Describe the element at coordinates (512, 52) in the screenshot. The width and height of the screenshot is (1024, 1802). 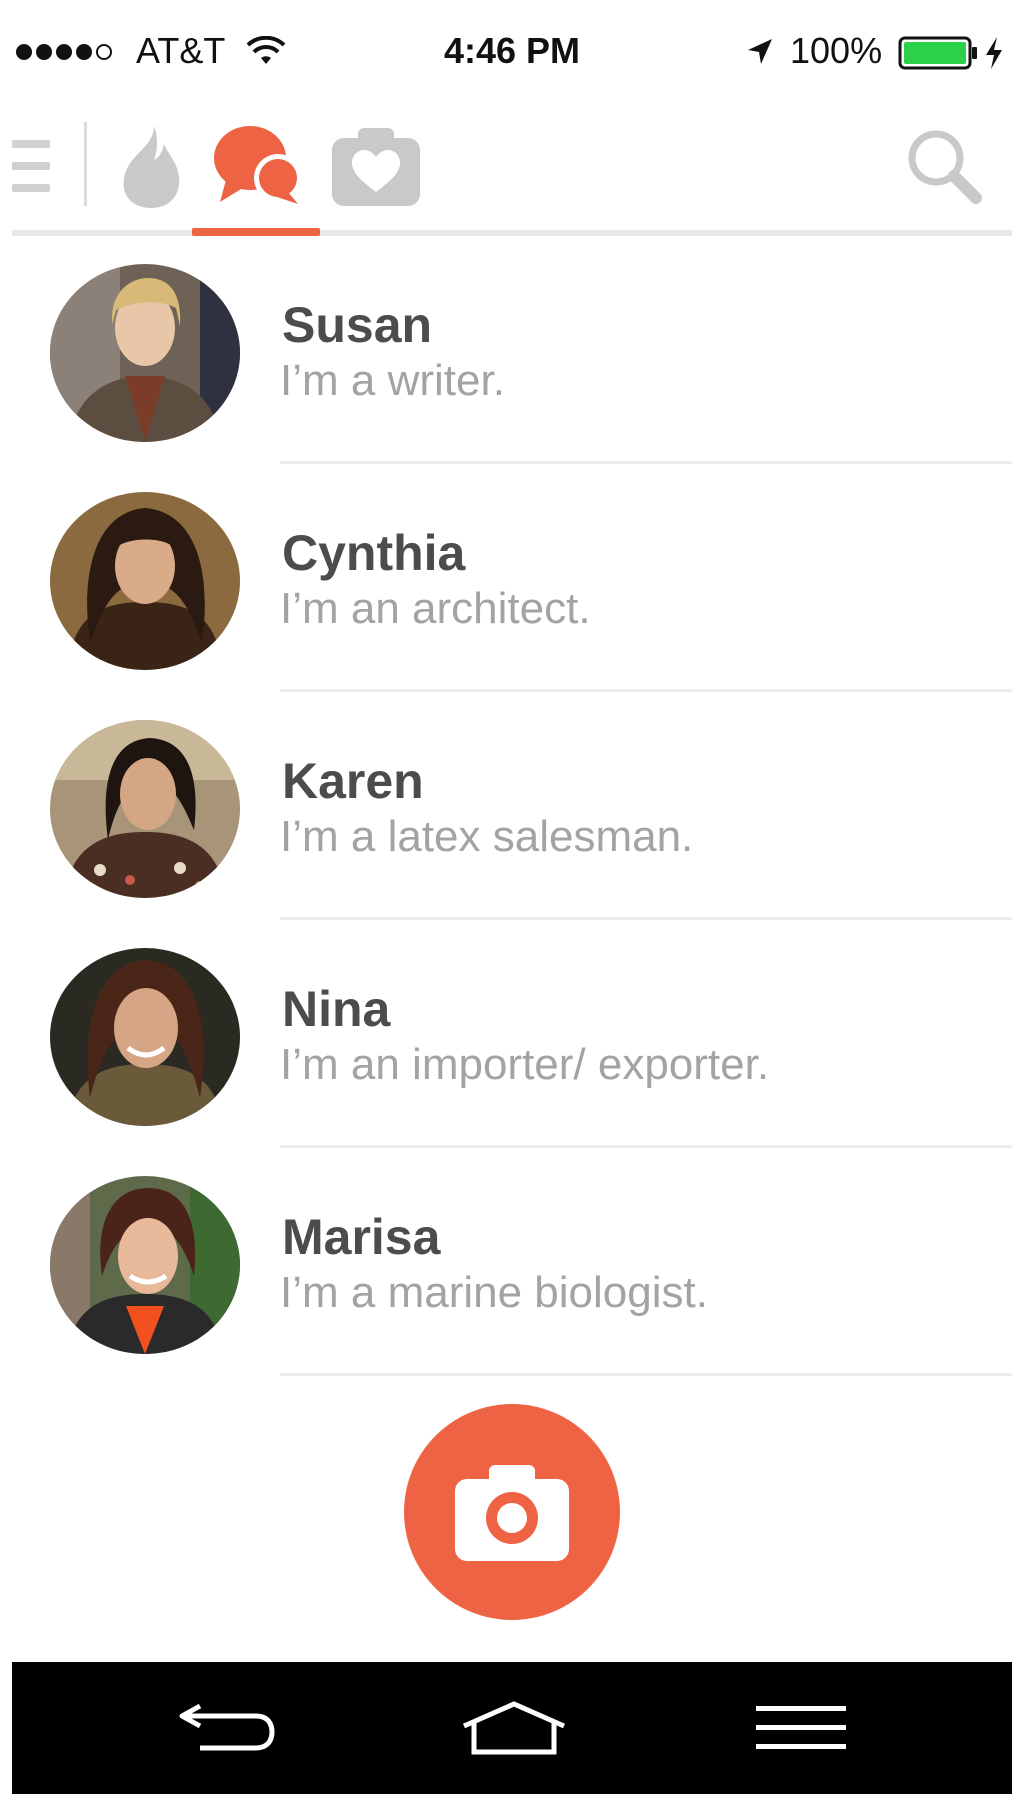
I see `status-bar: AT&T 4:46 PM 100%` at that location.